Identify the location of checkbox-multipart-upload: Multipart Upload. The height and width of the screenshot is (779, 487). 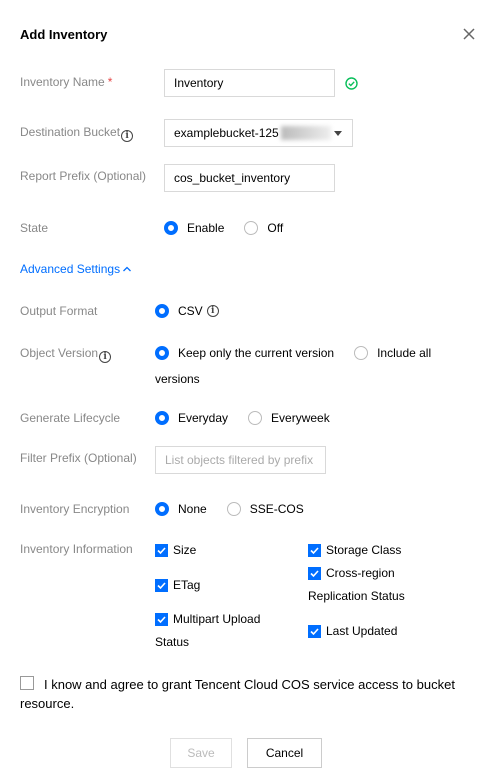
(207, 619).